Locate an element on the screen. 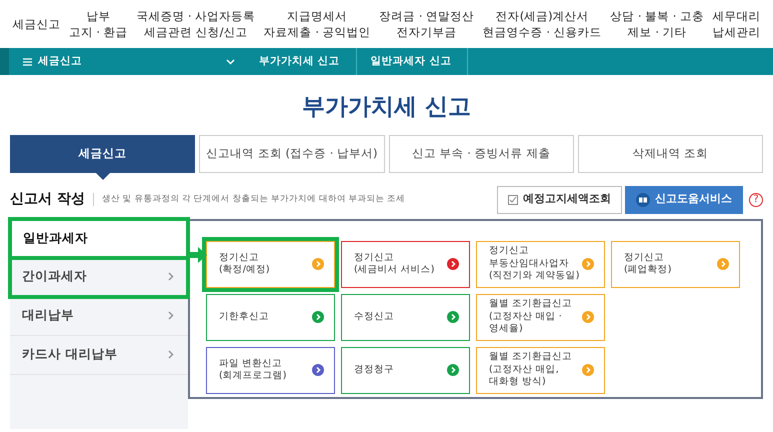  top-menu-item: 세금신고 is located at coordinates (36, 24).